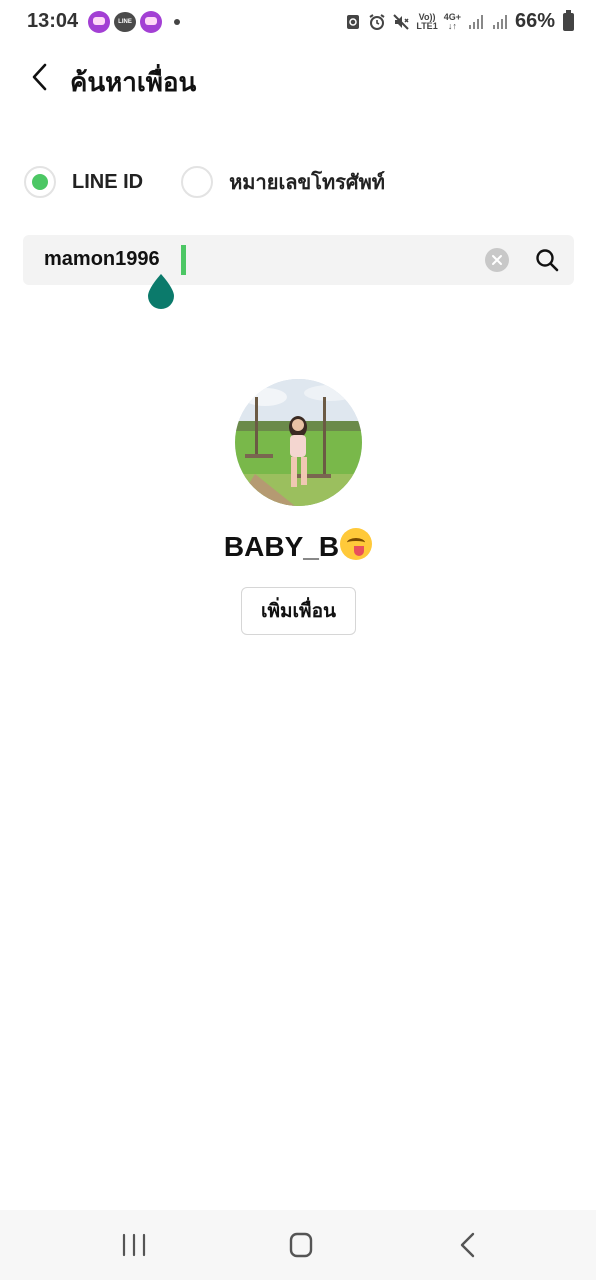  I want to click on system-status-icons: Vo)) LTE1 4G+ ↓↑ 66%, so click(459, 21).